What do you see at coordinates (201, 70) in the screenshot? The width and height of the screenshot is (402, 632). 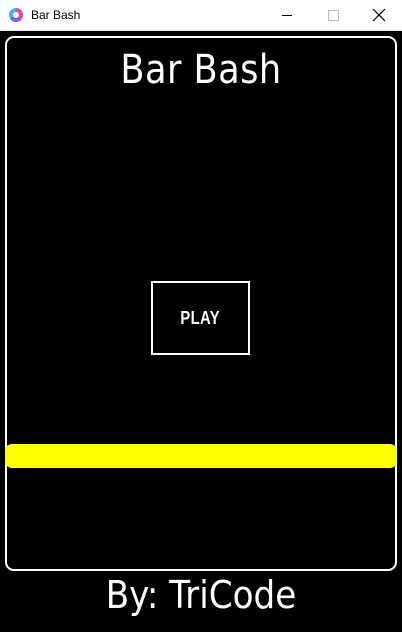 I see `game-title: Bar Bash` at bounding box center [201, 70].